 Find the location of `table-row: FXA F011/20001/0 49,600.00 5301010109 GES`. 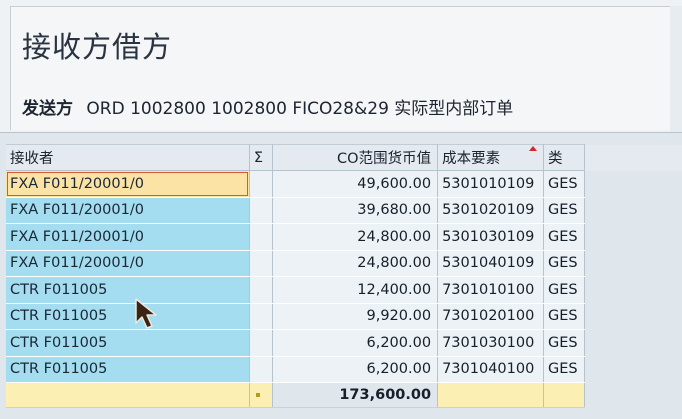

table-row: FXA F011/20001/0 49,600.00 5301010109 GES is located at coordinates (344, 184).